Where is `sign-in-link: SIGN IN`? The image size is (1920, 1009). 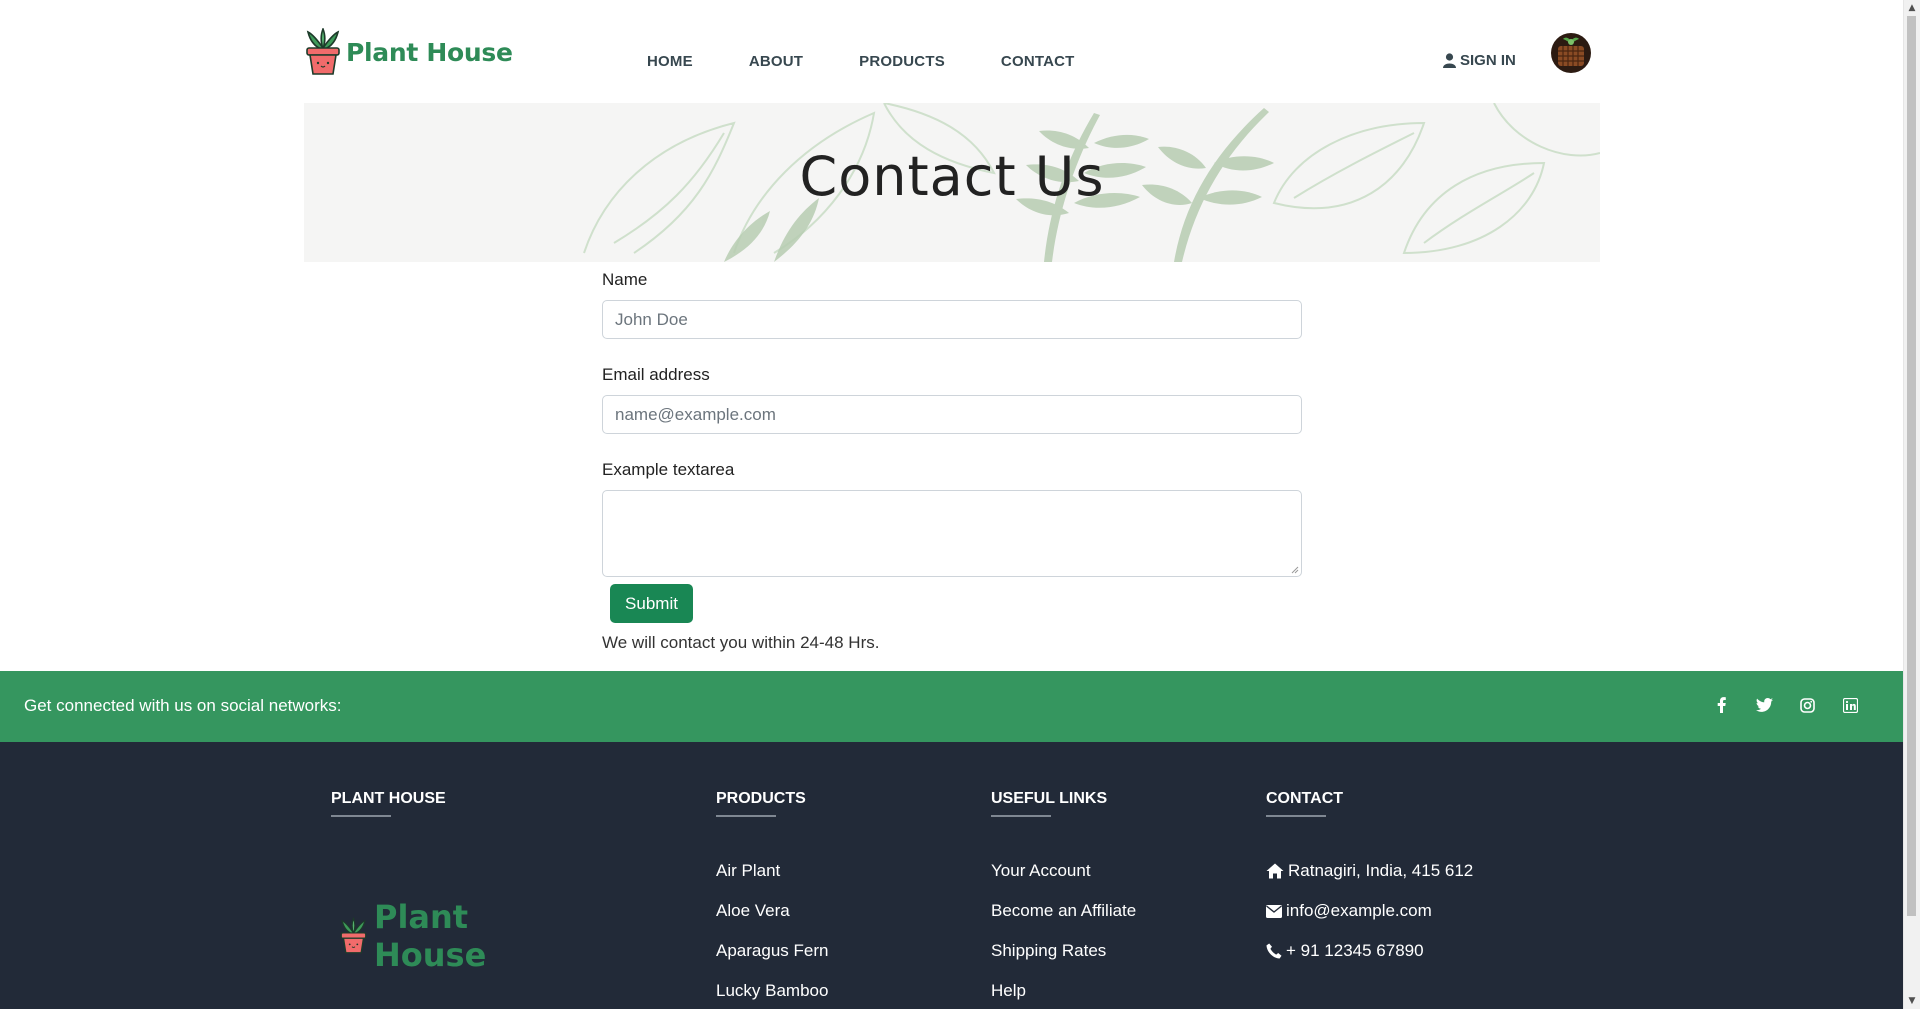 sign-in-link: SIGN IN is located at coordinates (1479, 60).